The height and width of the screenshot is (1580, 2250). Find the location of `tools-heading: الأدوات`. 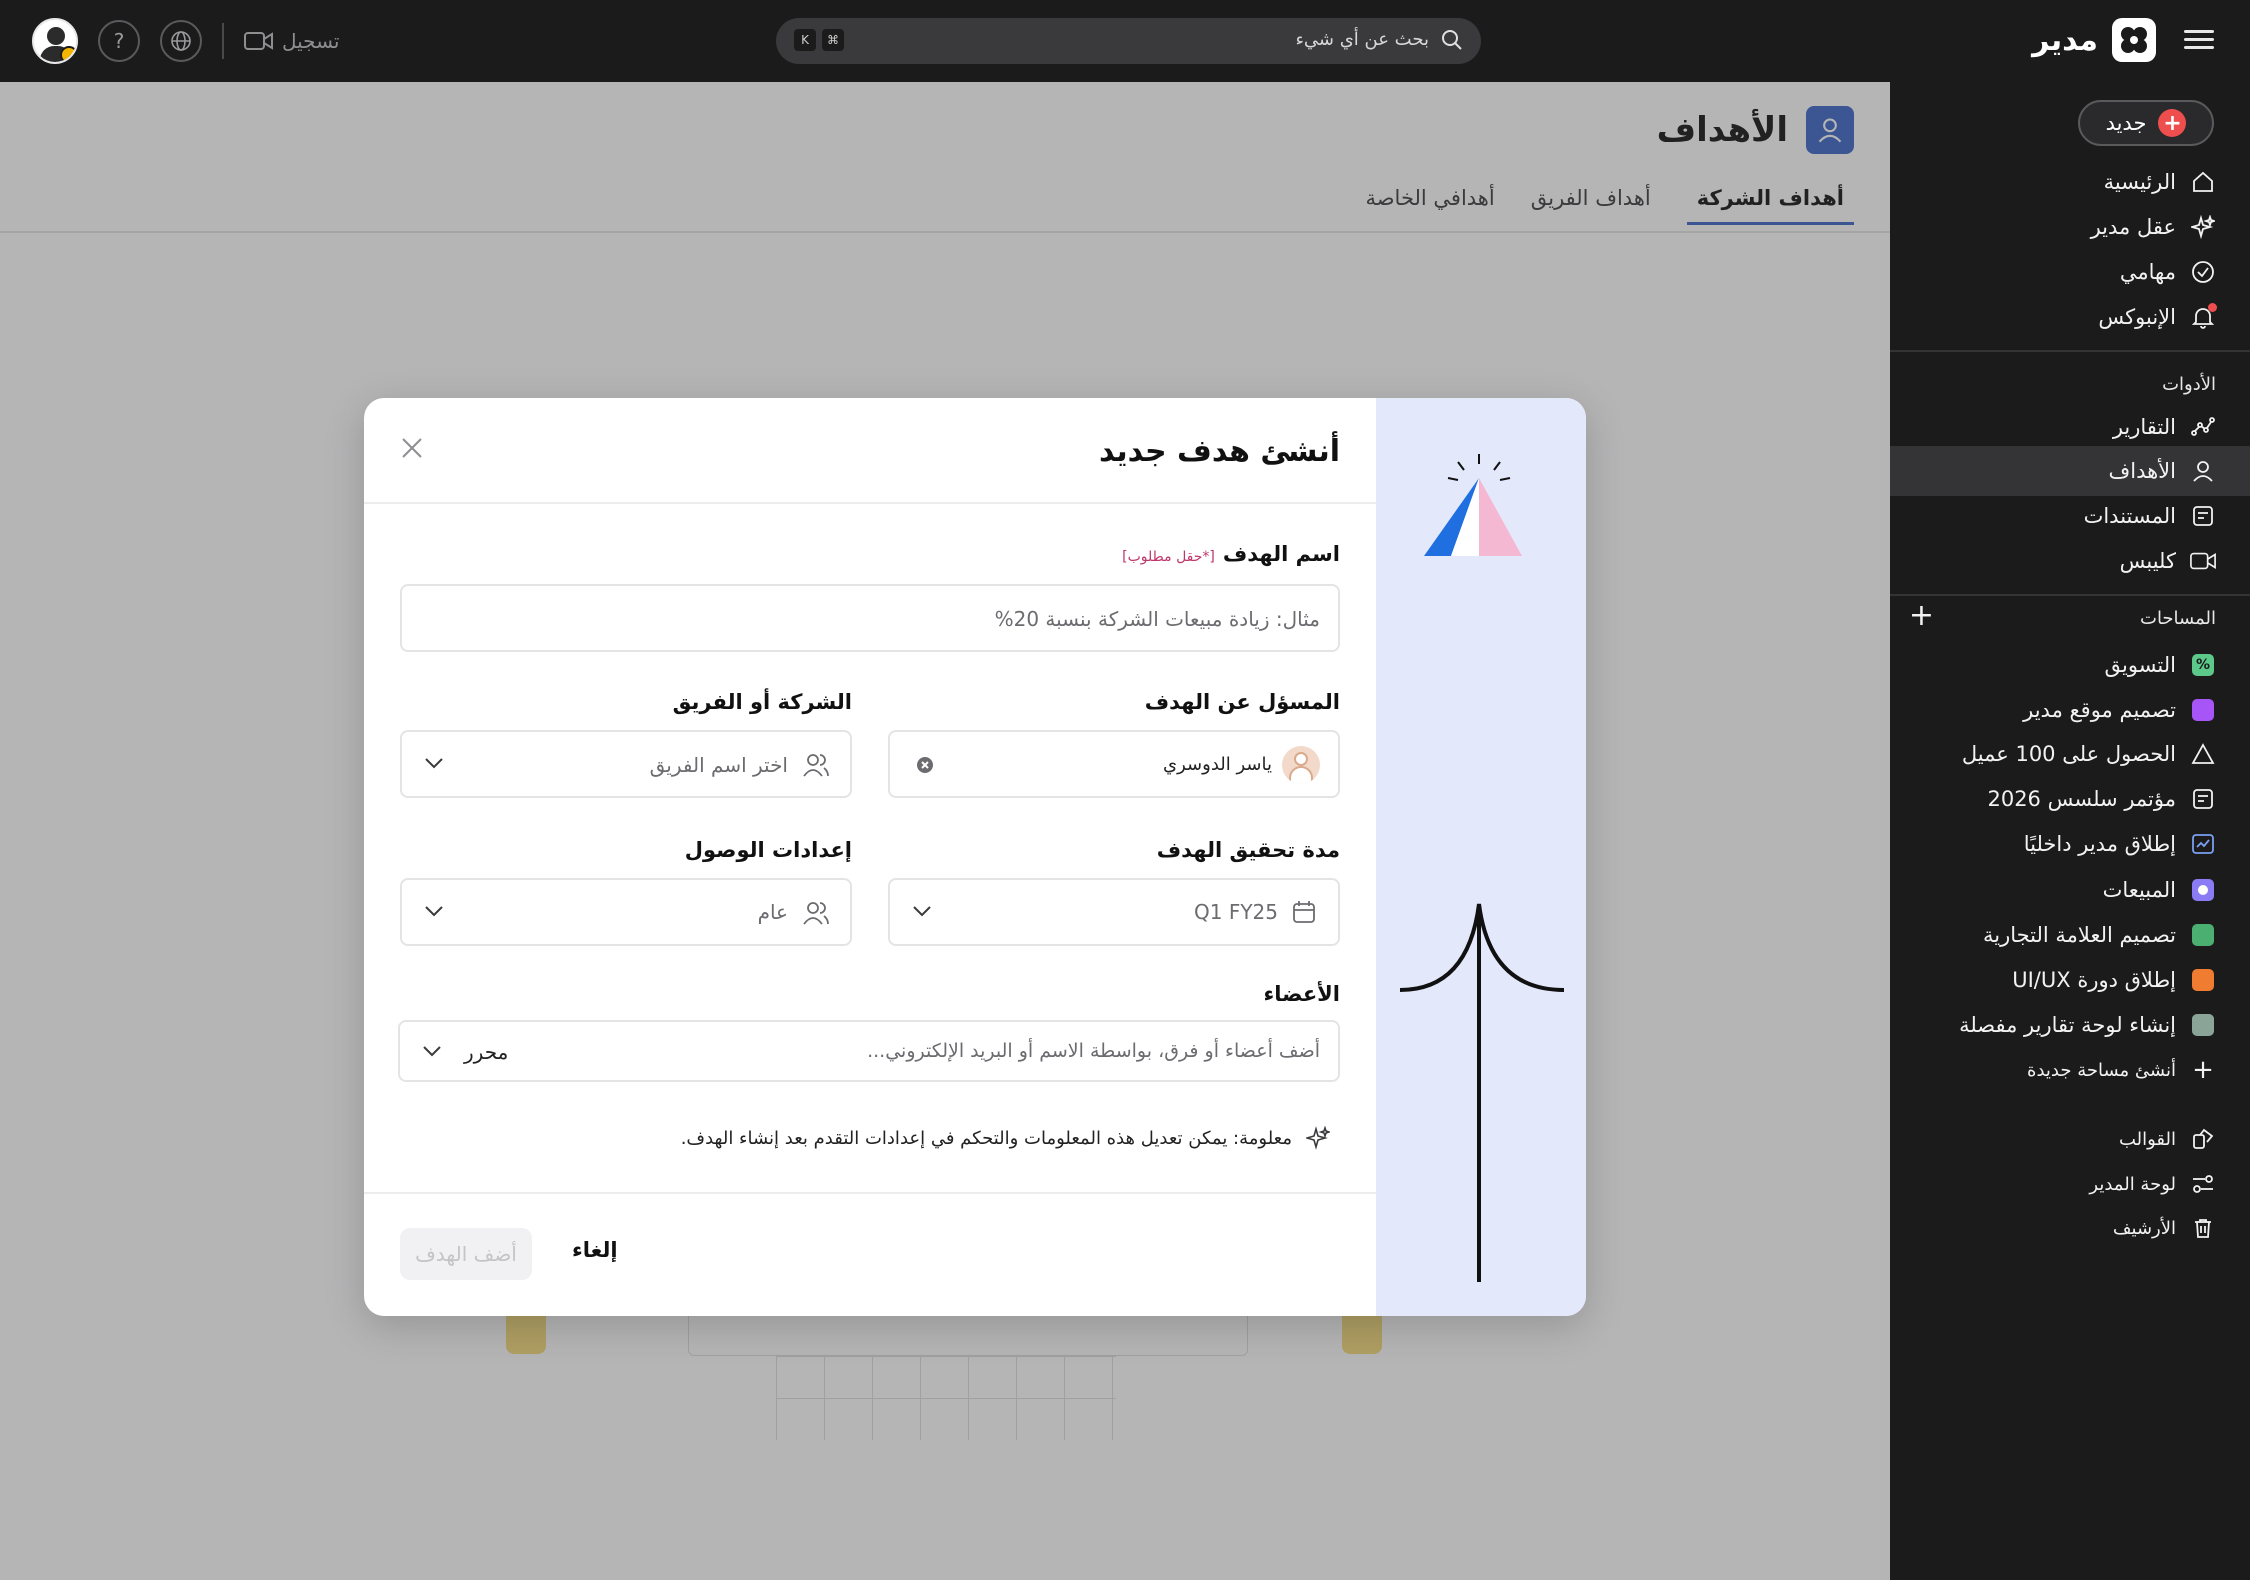

tools-heading: الأدوات is located at coordinates (2189, 384).